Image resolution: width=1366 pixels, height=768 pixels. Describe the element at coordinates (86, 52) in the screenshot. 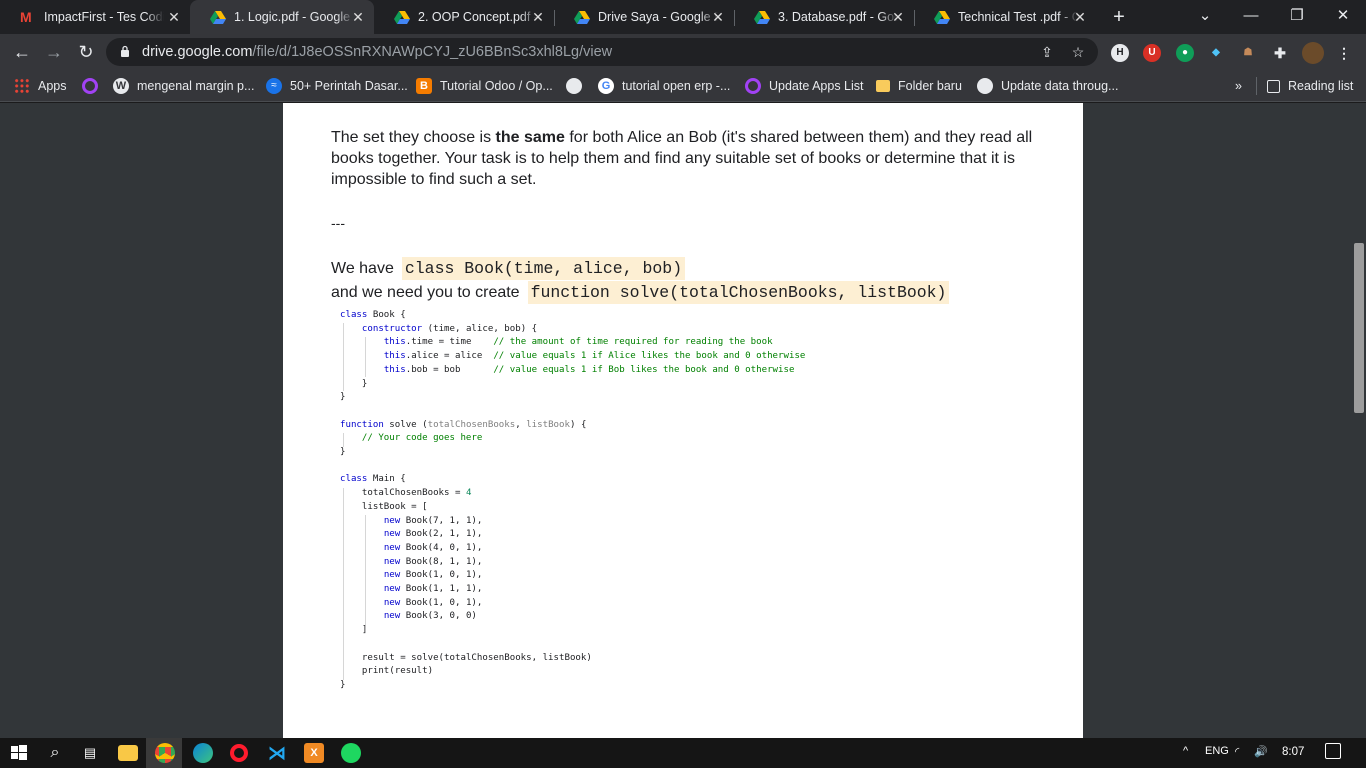

I see `reload-icon: ↻` at that location.